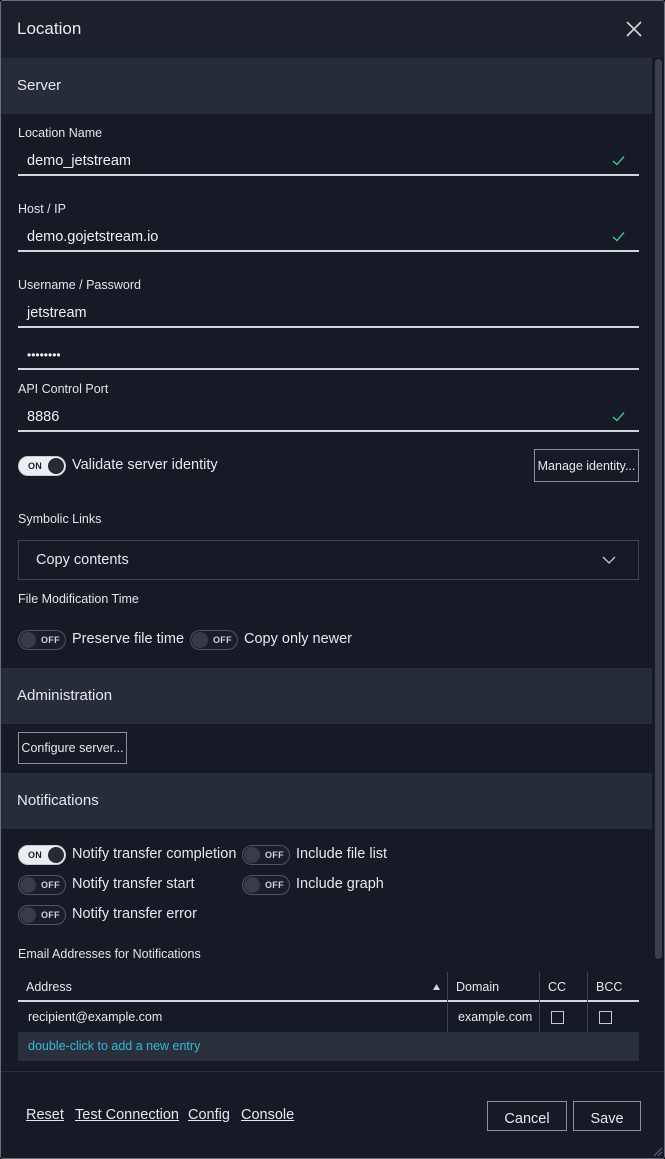 The height and width of the screenshot is (1159, 665). What do you see at coordinates (114, 1046) in the screenshot?
I see `add-entry-hint: double-click to add a new entry` at bounding box center [114, 1046].